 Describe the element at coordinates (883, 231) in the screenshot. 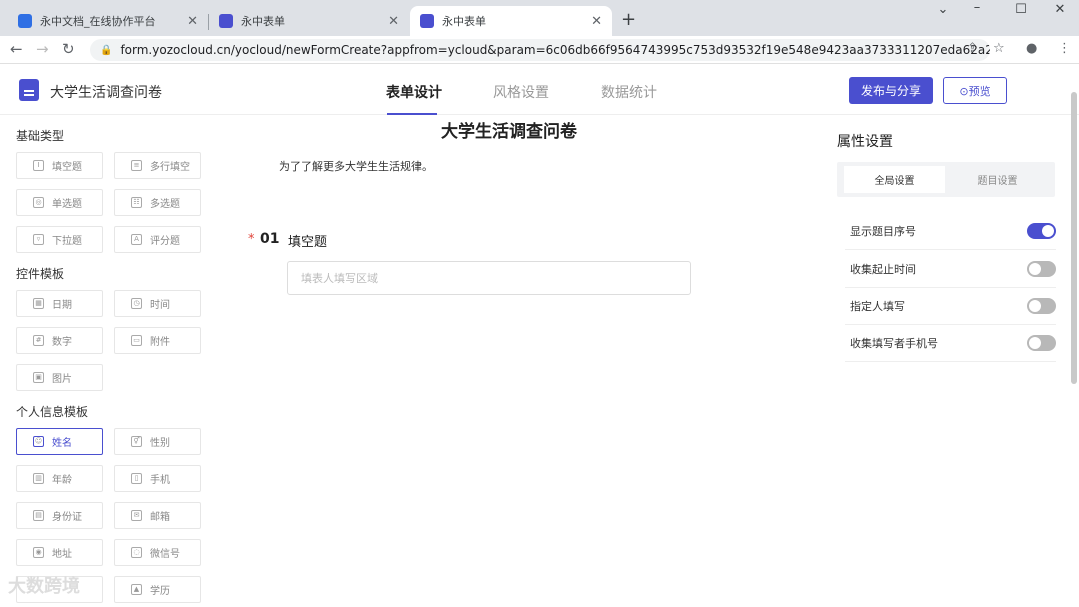

I see `setting-label: 显示题目序号` at that location.